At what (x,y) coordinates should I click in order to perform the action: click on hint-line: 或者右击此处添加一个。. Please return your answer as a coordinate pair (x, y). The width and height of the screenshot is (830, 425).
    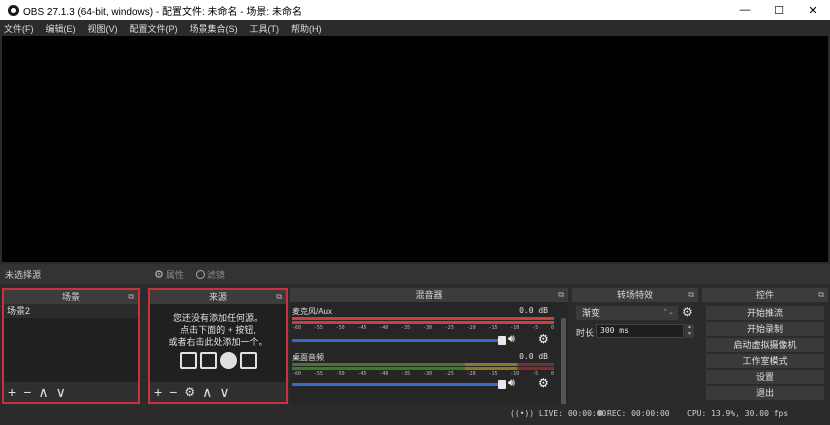
    Looking at the image, I should click on (218, 342).